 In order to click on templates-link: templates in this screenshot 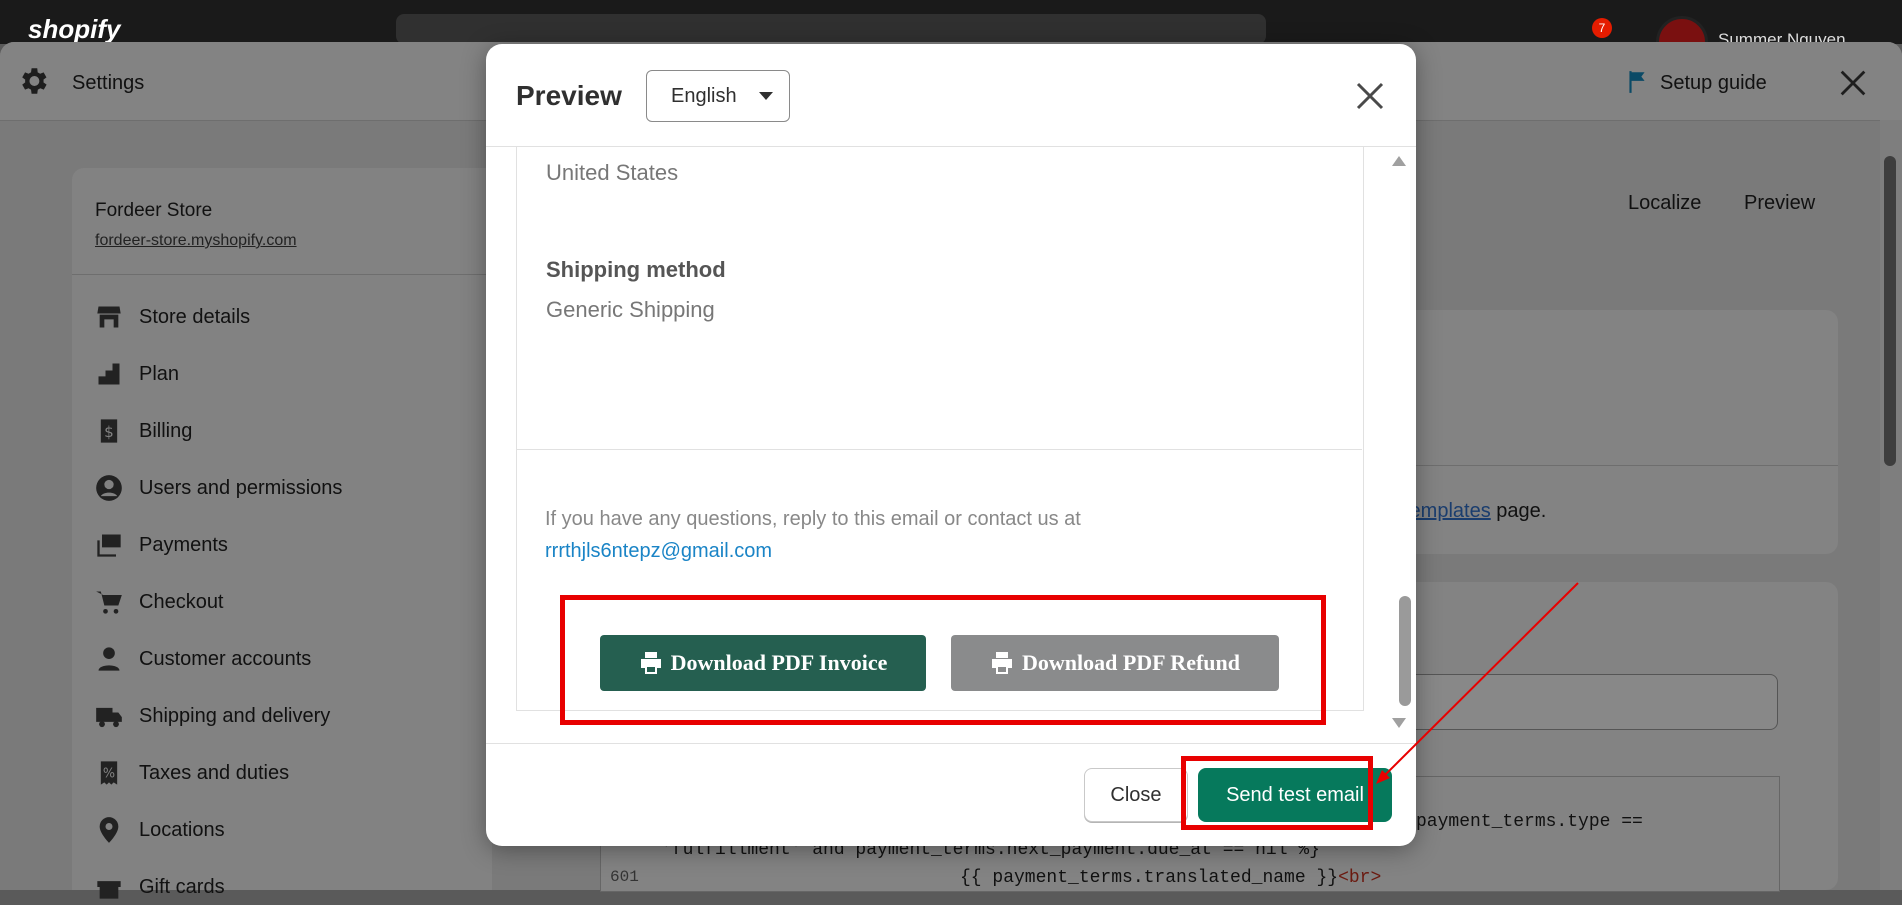, I will do `click(1447, 511)`.